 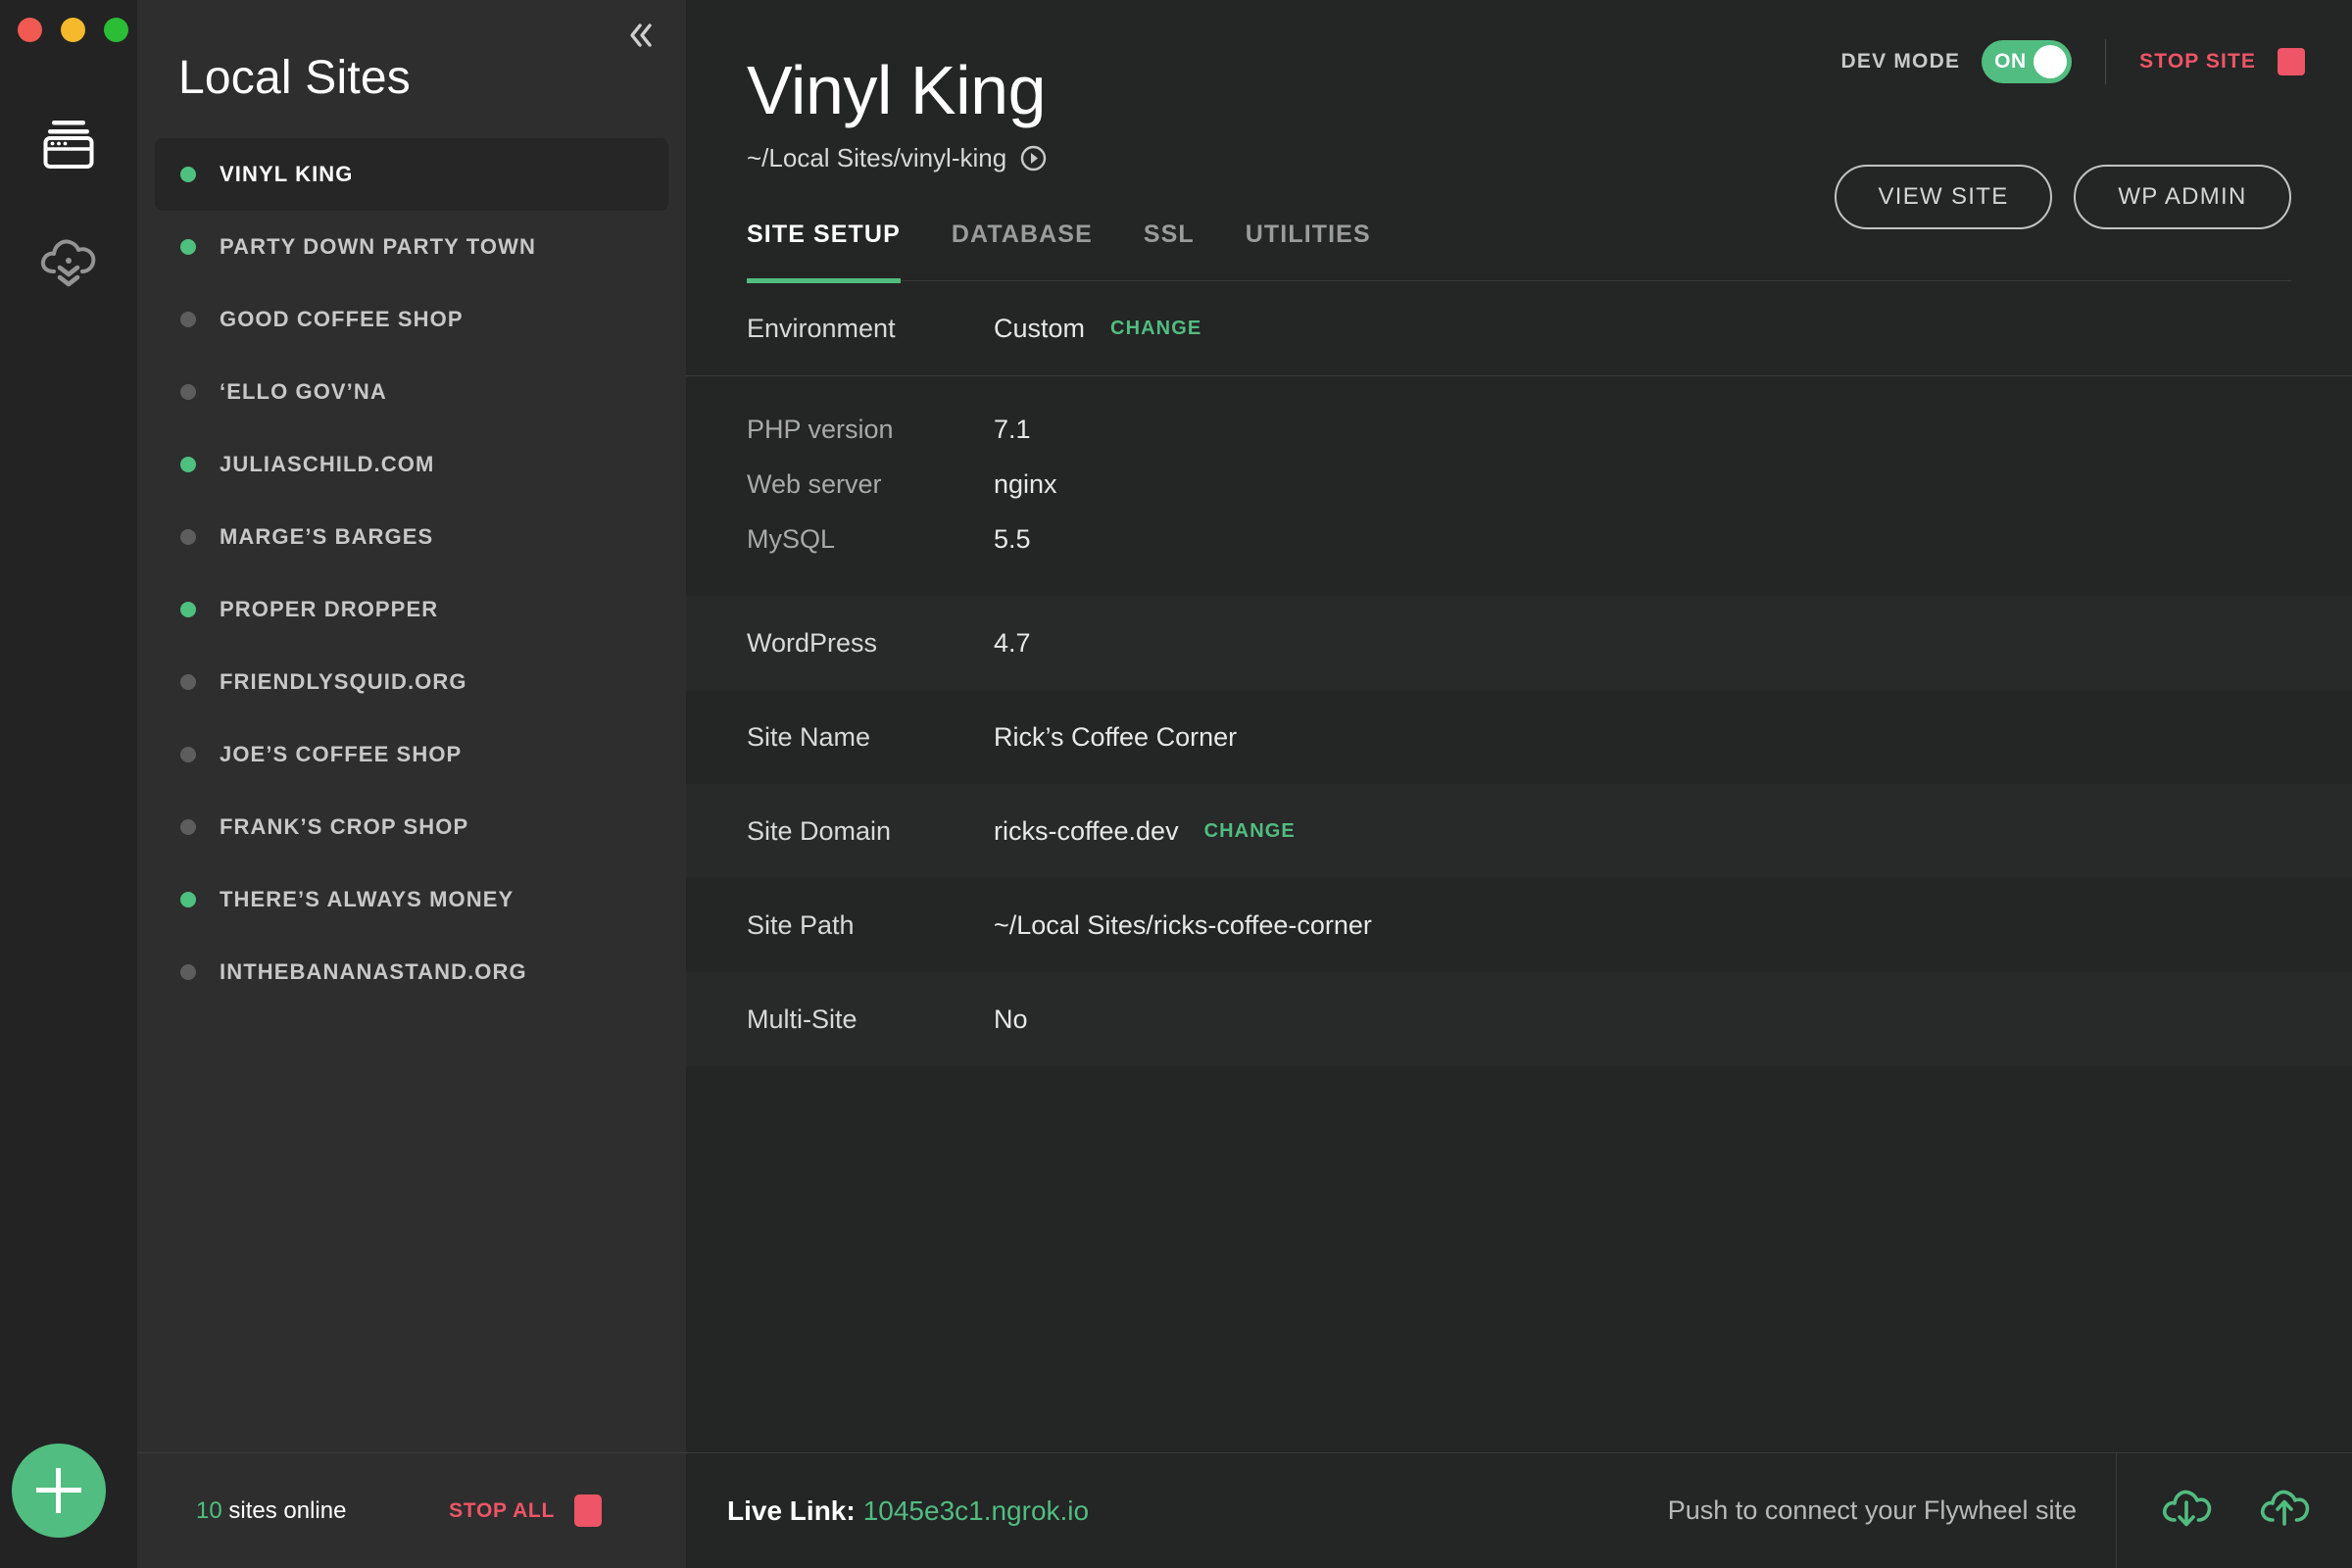 I want to click on rail-icon-list, so click(x=68, y=203).